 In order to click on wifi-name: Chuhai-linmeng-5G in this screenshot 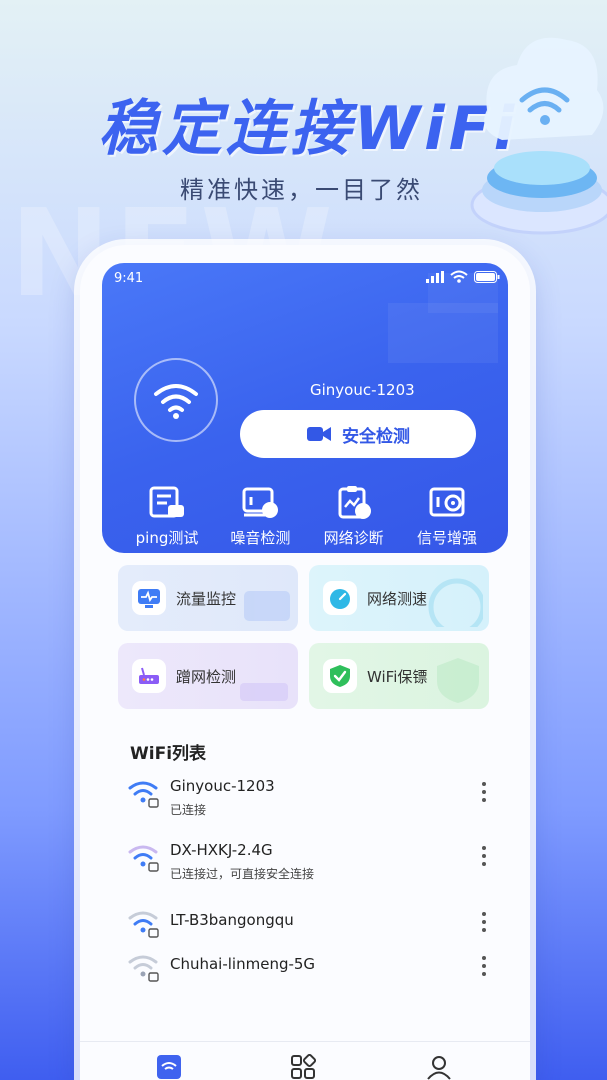, I will do `click(243, 964)`.